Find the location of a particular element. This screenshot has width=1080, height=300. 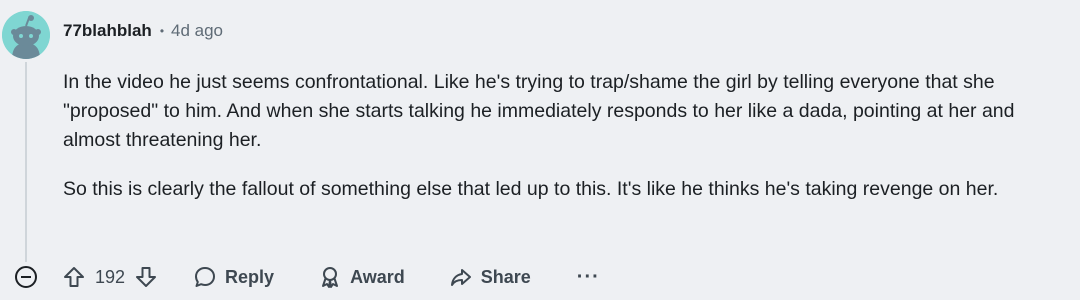

downvote-button is located at coordinates (146, 277).